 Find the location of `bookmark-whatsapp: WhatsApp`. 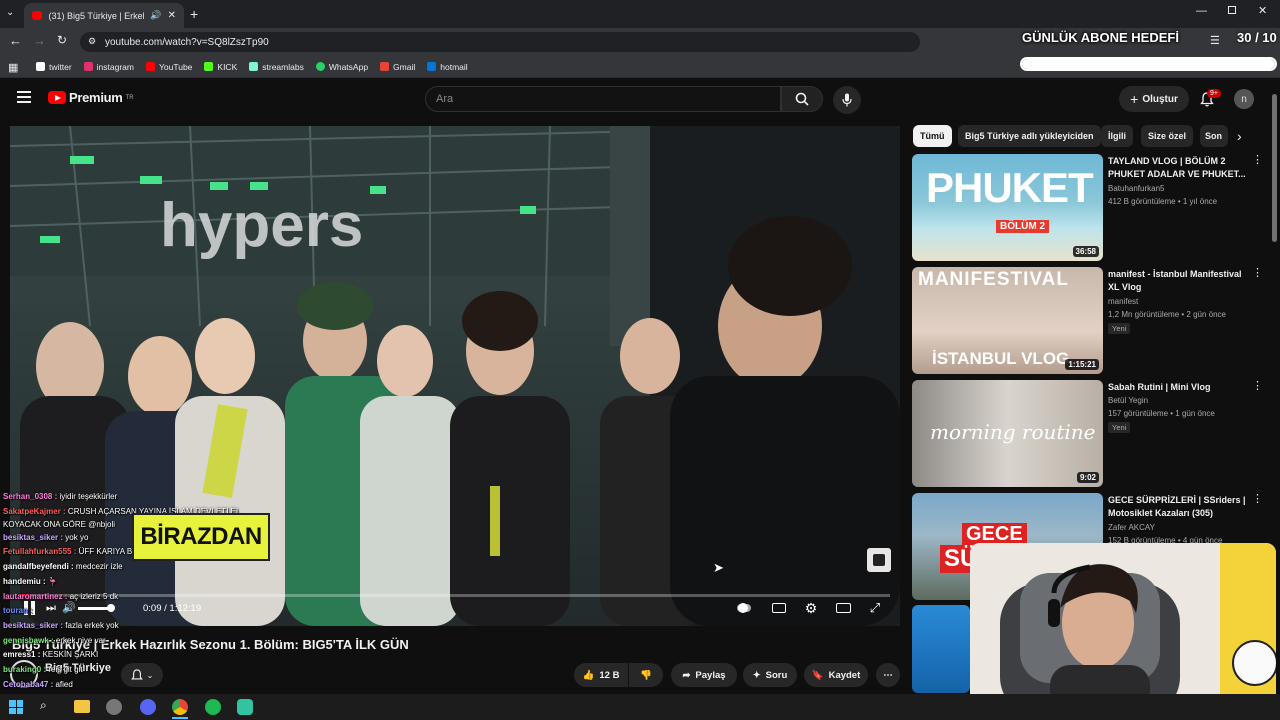

bookmark-whatsapp: WhatsApp is located at coordinates (341, 67).